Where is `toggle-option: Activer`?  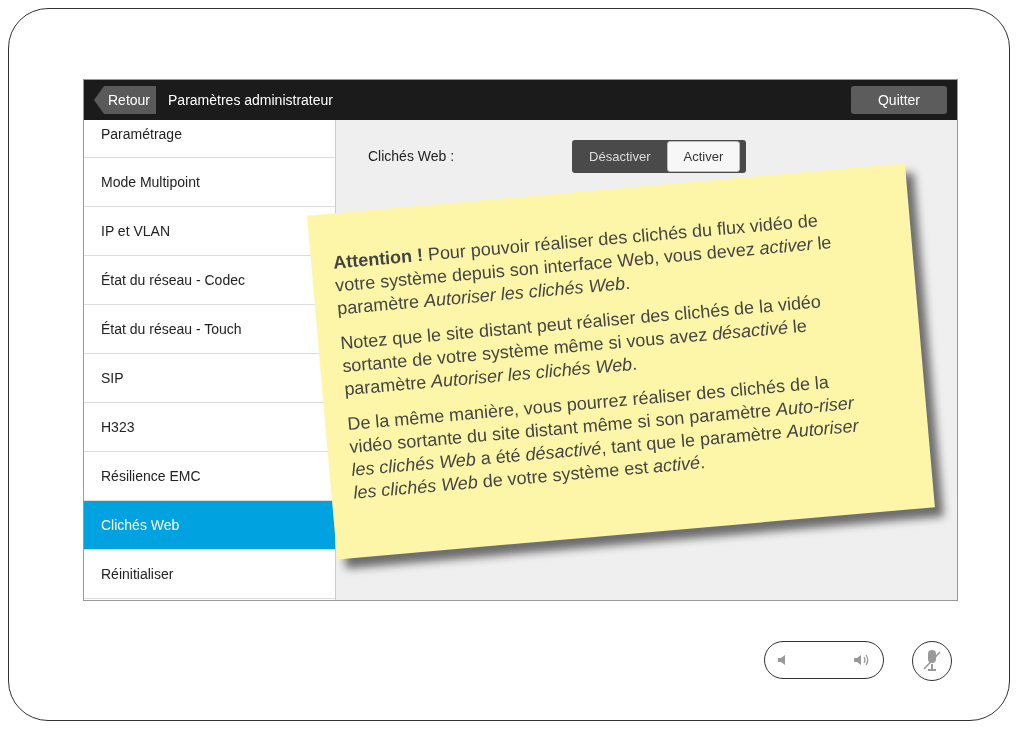
toggle-option: Activer is located at coordinates (703, 156).